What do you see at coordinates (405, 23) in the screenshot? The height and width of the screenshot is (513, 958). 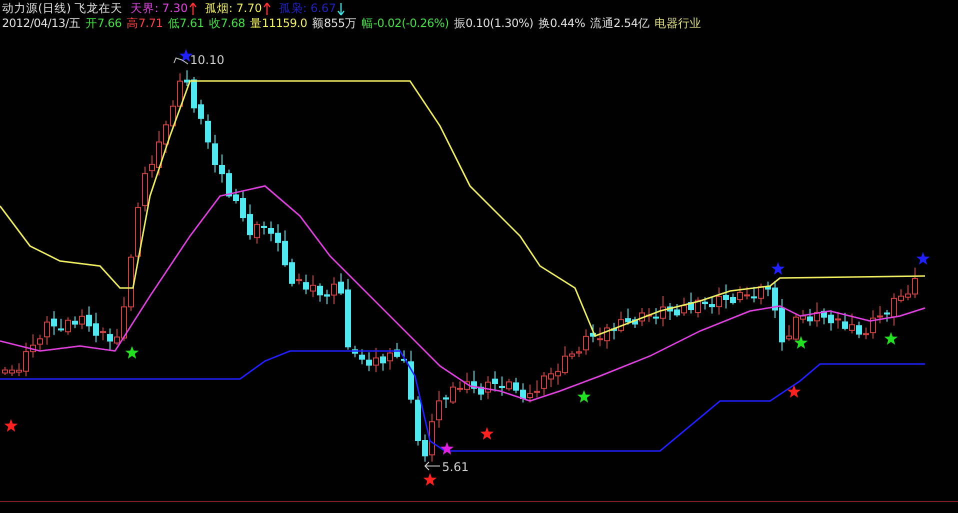 I see `quote-value: 幅-0.02(-0.26%)` at bounding box center [405, 23].